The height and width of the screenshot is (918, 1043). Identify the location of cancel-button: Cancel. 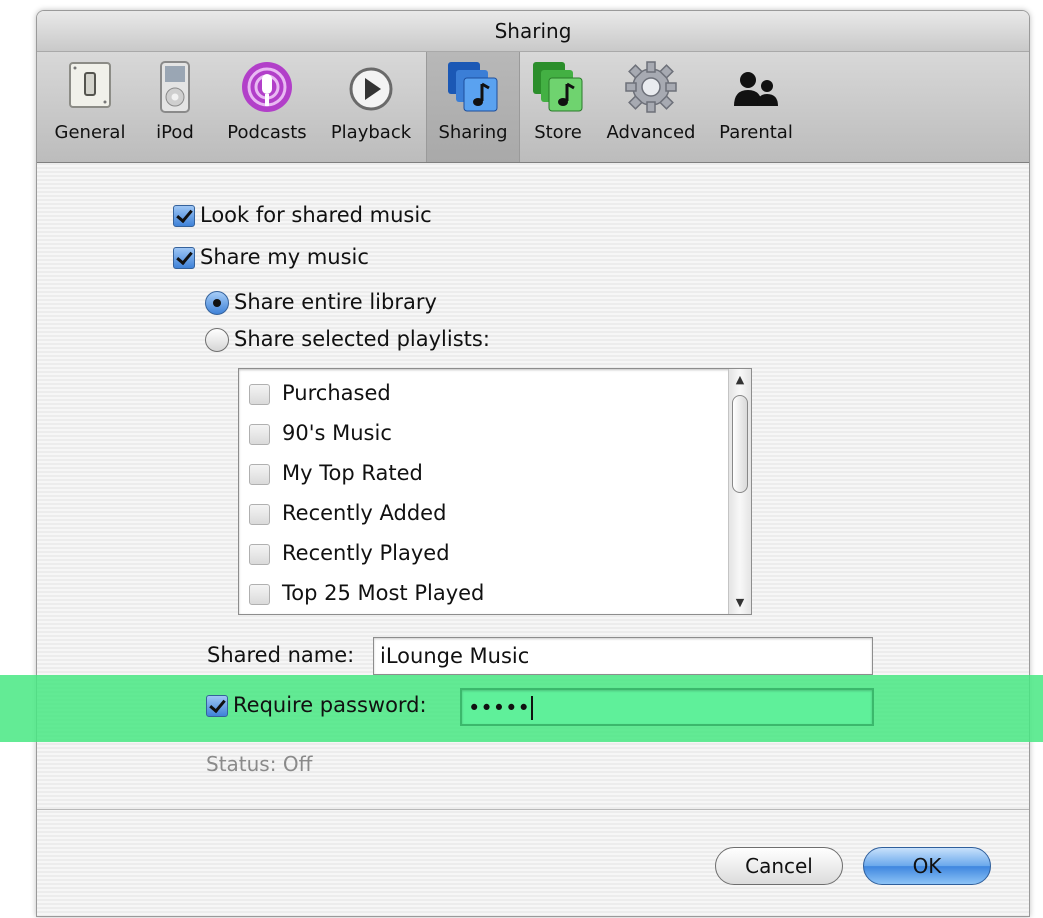
(779, 866).